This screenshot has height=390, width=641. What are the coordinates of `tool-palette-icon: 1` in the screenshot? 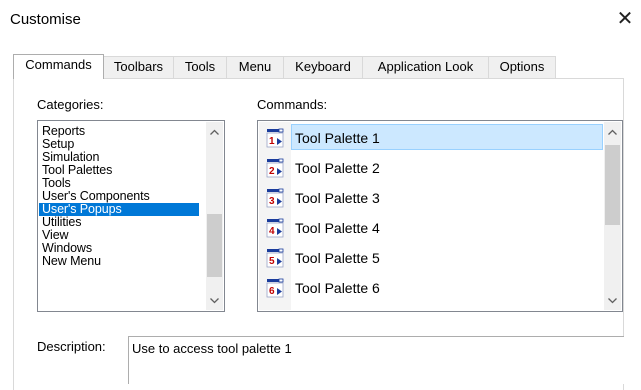 It's located at (275, 138).